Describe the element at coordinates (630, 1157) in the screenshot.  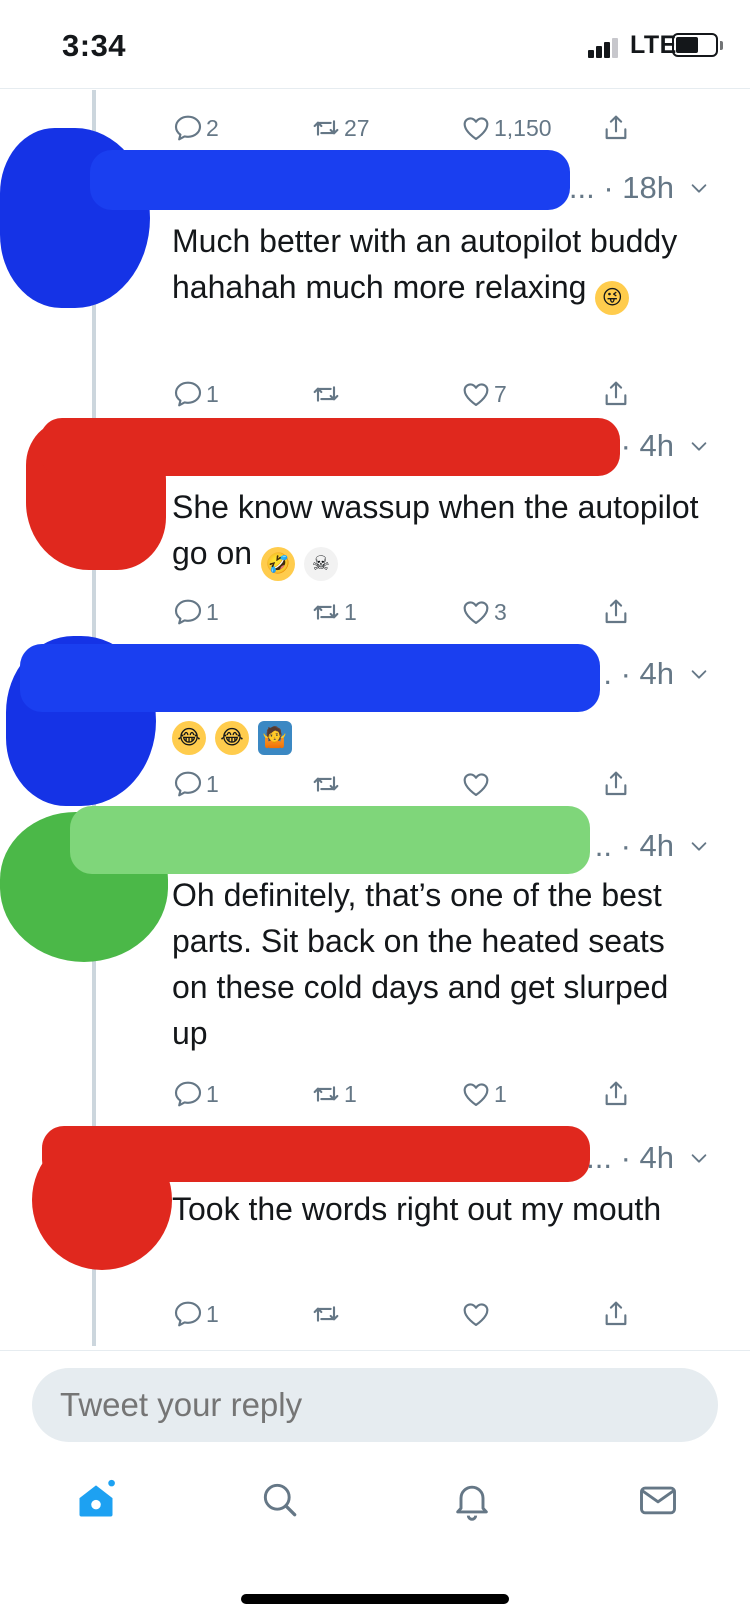
I see `timestamp: ... · 4h` at that location.